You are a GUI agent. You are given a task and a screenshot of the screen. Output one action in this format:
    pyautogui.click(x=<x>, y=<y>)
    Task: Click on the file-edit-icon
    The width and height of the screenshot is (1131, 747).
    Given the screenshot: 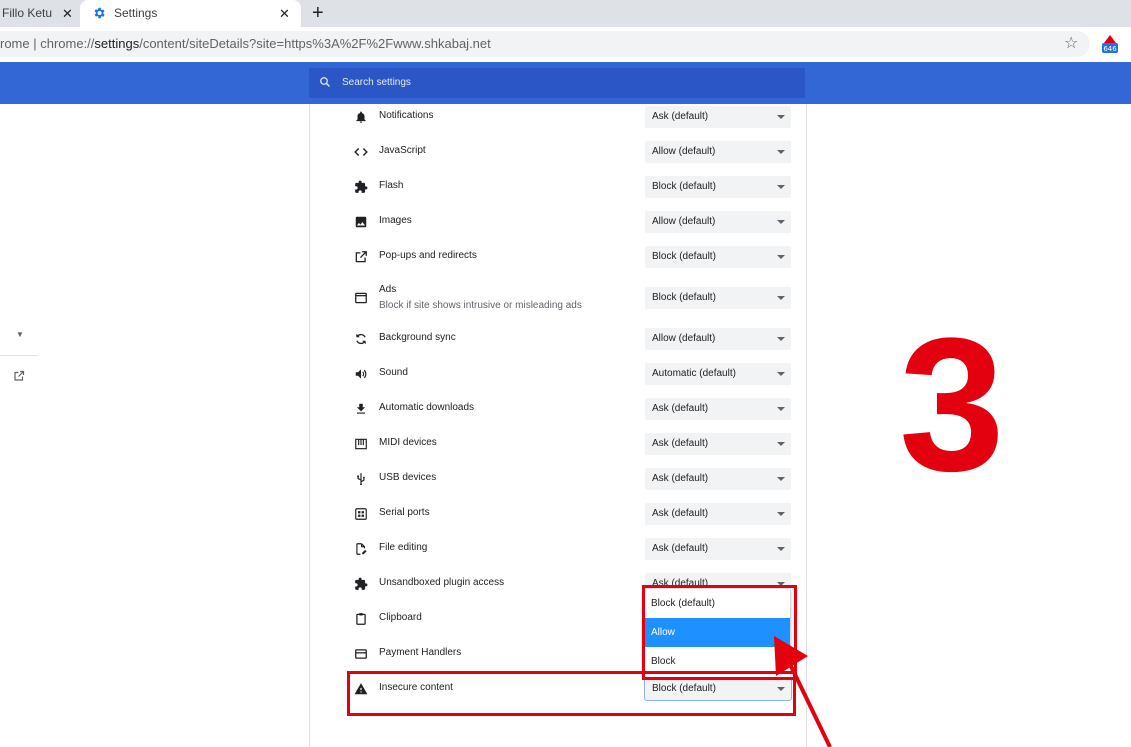 What is the action you would take?
    pyautogui.click(x=361, y=549)
    